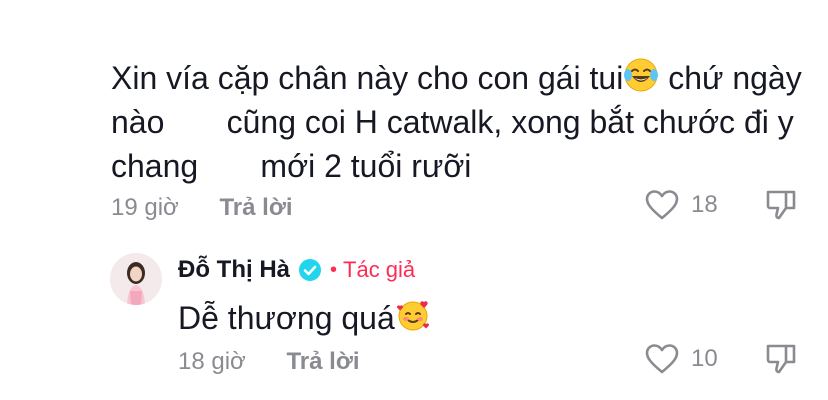  I want to click on comment-timestamp: 19 giờ, so click(145, 207).